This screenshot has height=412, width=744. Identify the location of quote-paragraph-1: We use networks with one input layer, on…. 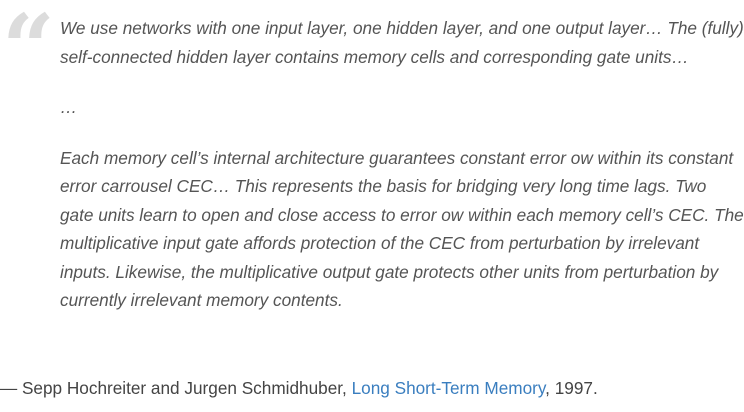
(402, 42).